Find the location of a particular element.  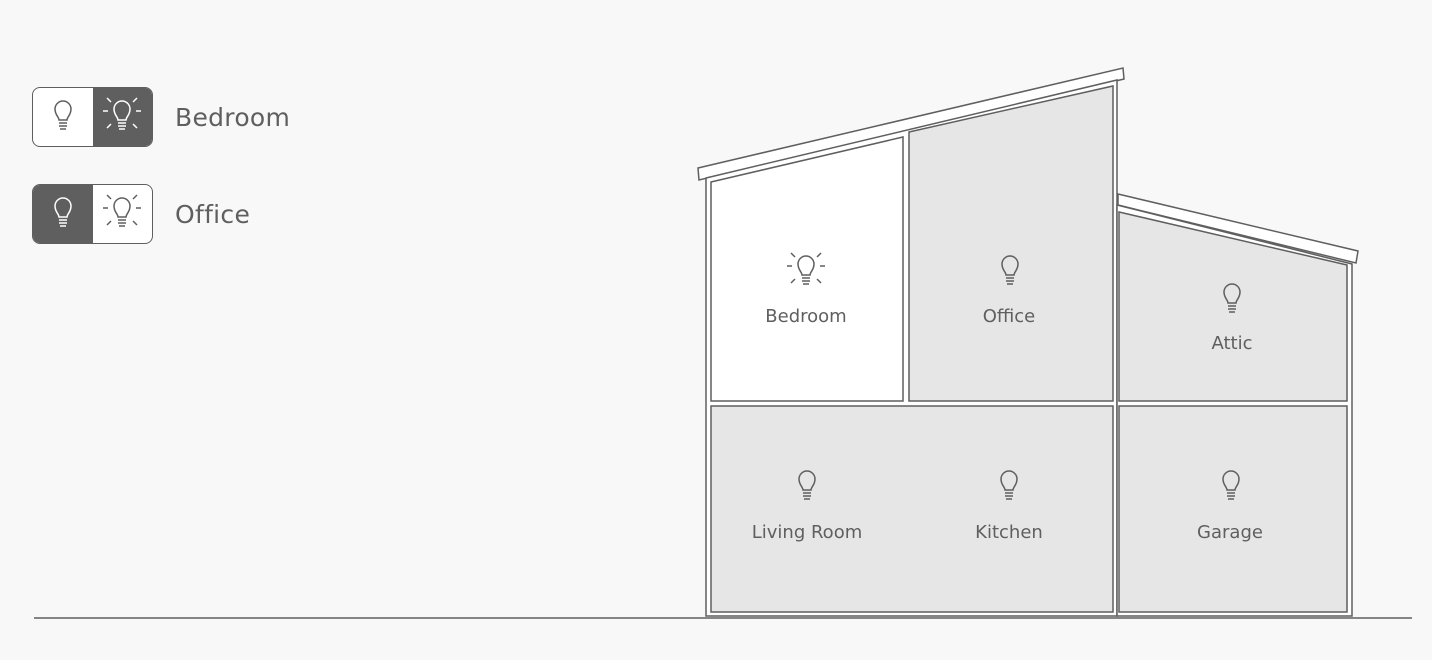

room-office: Office is located at coordinates (1011, 243).